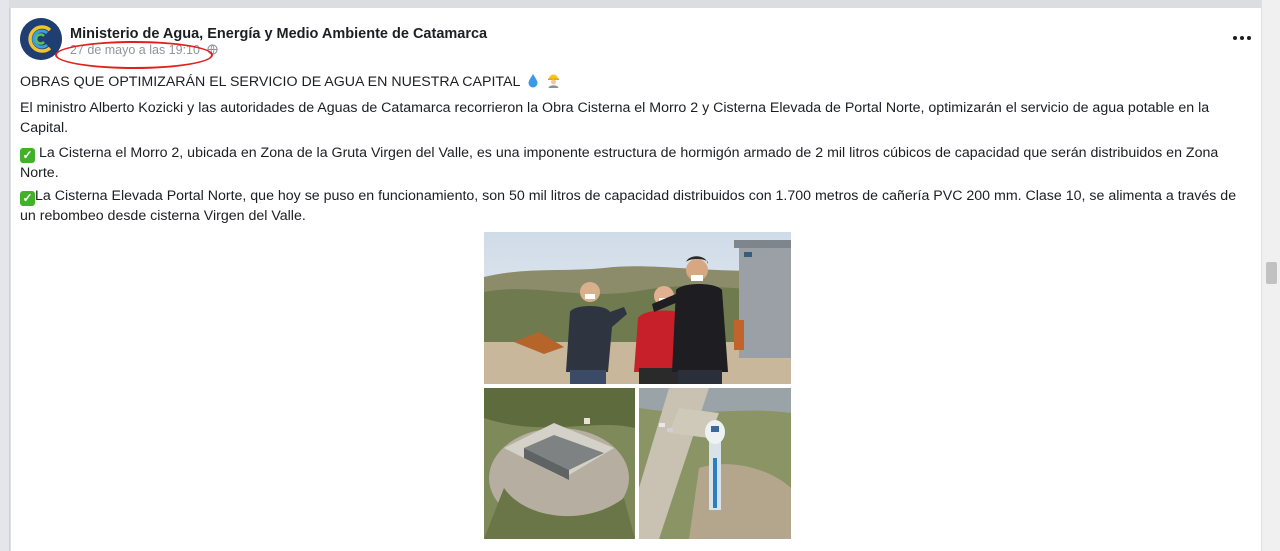 The height and width of the screenshot is (551, 1280). I want to click on post-photo-aerial-cistern, so click(559, 463).